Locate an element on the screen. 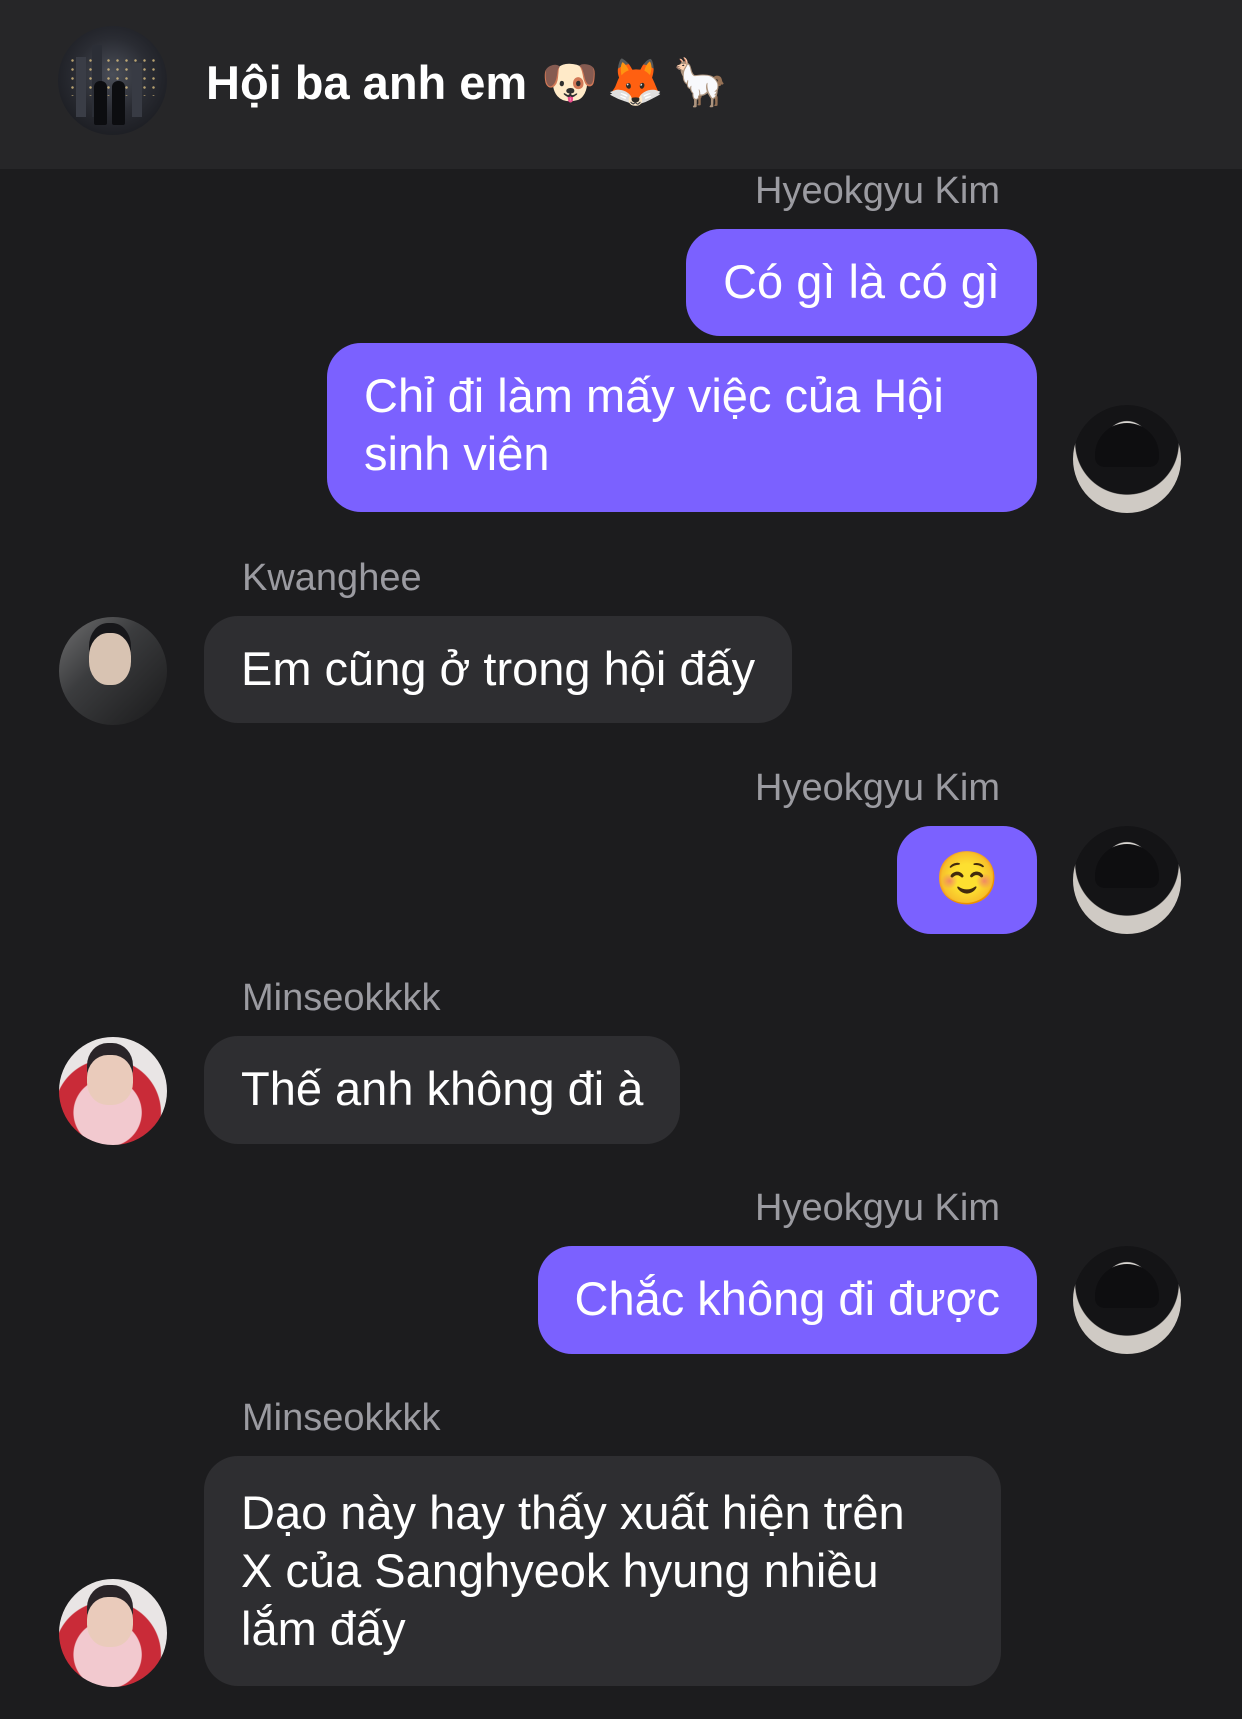  title-emojis: 🐶 🦊 🦙 is located at coordinates (635, 82).